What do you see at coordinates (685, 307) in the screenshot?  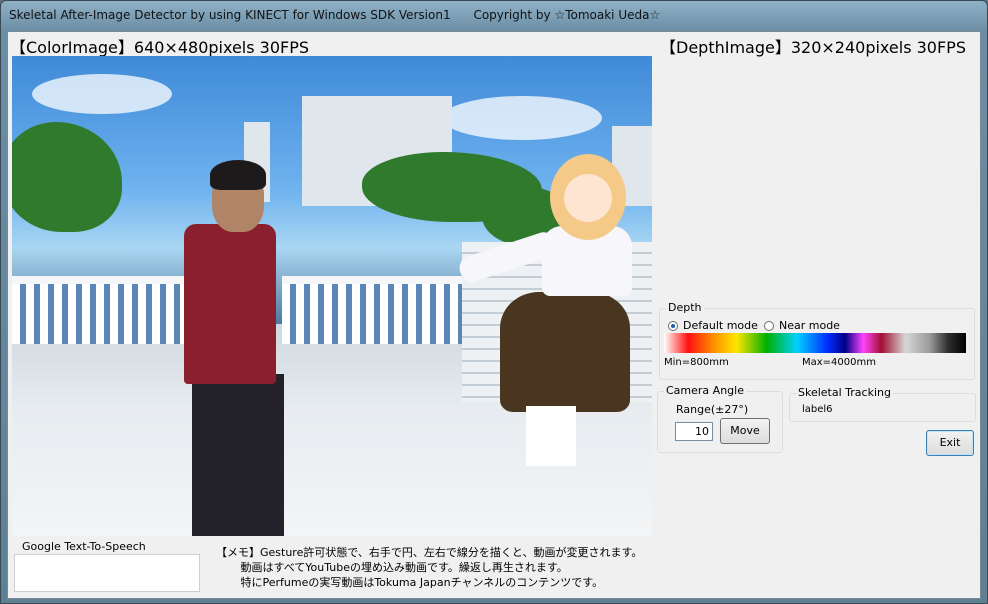 I see `depth-group-title: Depth` at bounding box center [685, 307].